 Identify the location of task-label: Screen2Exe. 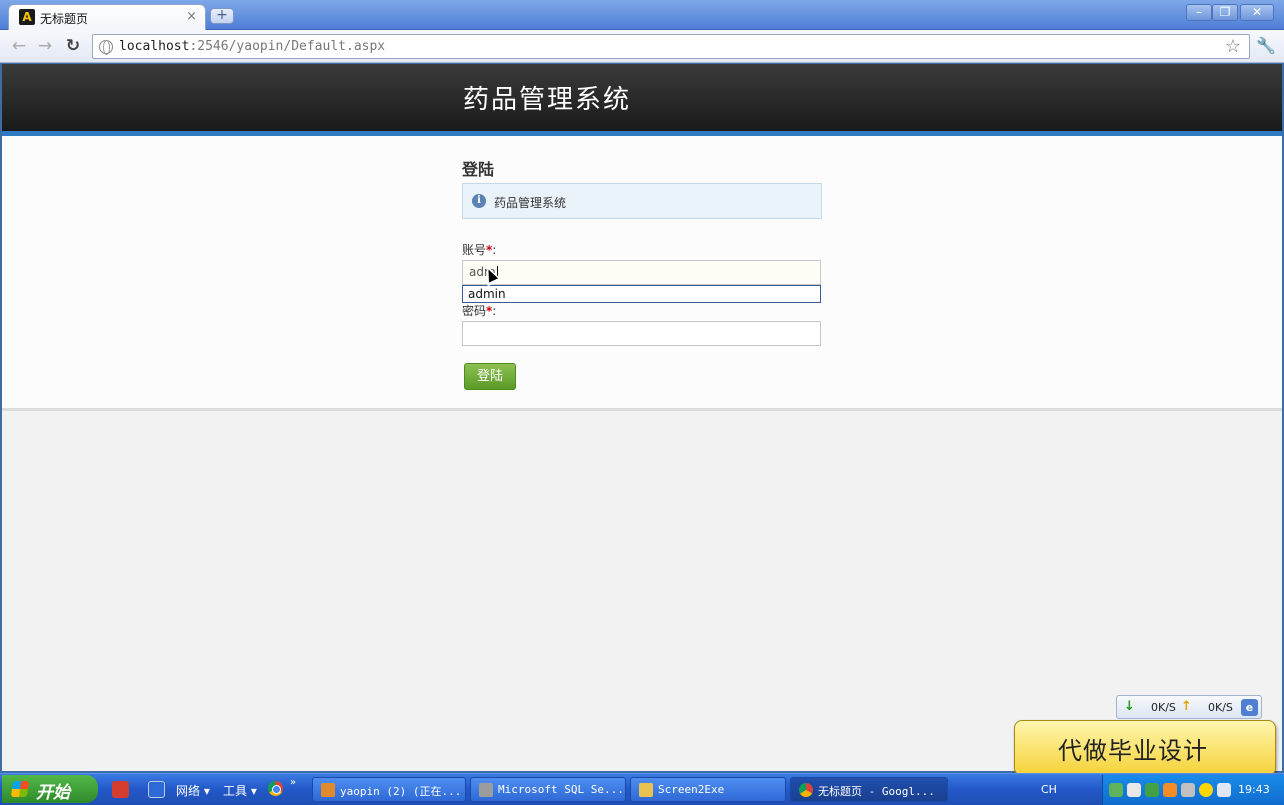
(691, 789).